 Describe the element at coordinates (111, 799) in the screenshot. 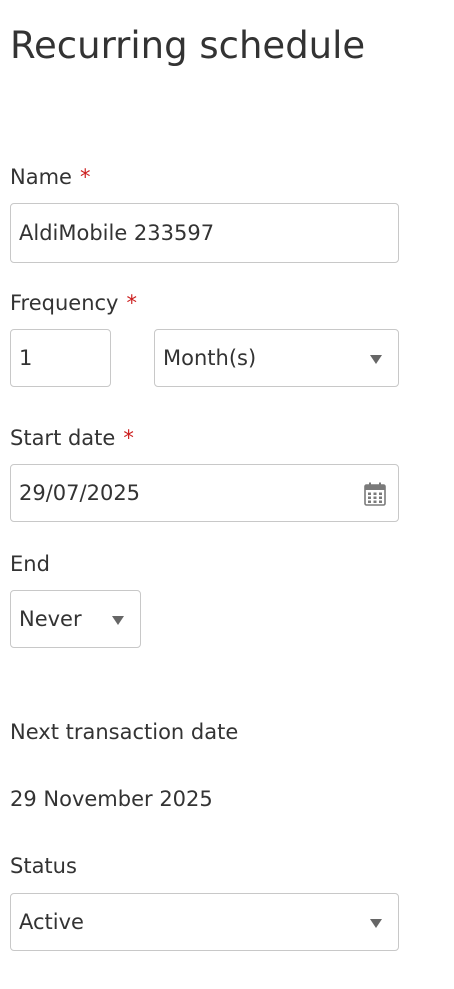

I see `next-transaction-value: 29 November 2025` at that location.